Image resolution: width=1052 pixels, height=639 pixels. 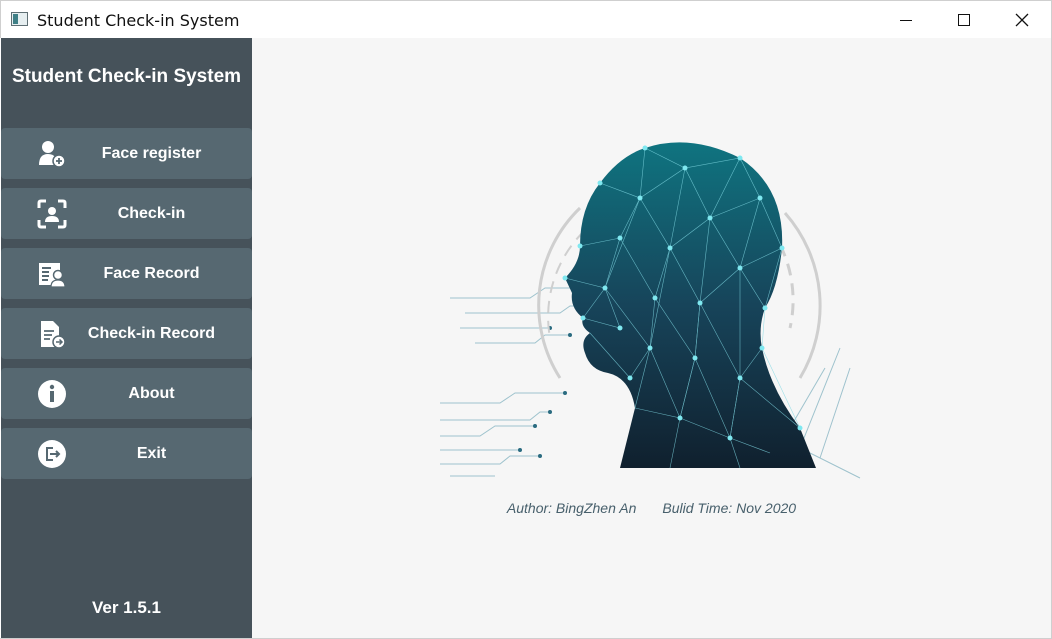 I want to click on check-in-button: Check-in, so click(x=126, y=213).